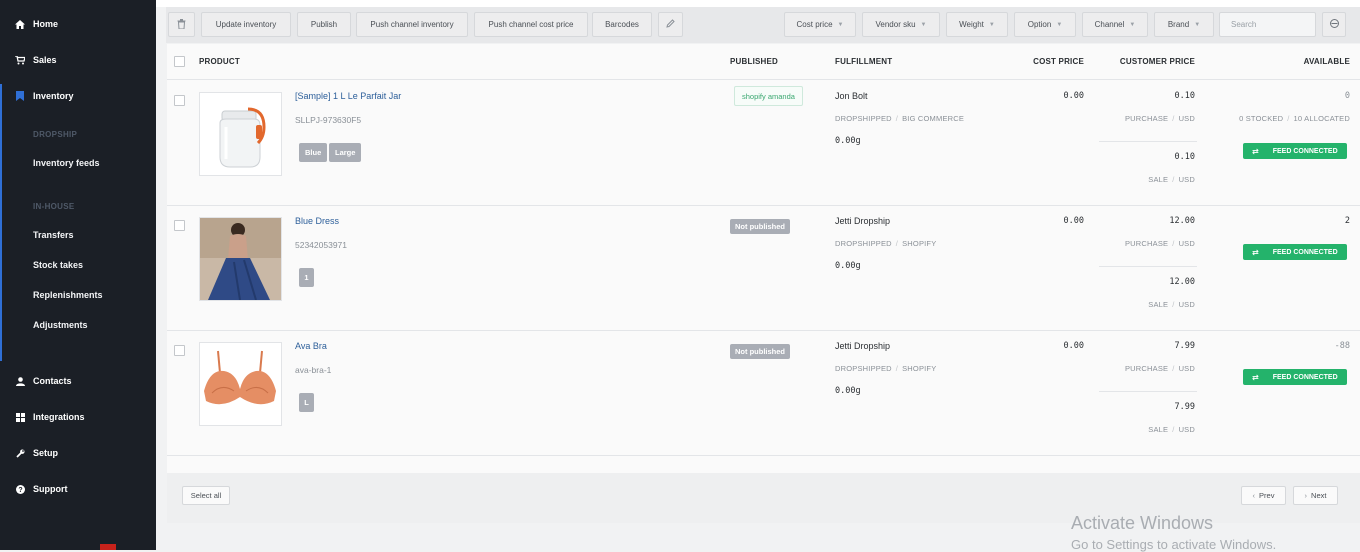 The image size is (1360, 552). Describe the element at coordinates (531, 24) in the screenshot. I see `push-channel-cost-price-button: Push channel cost price` at that location.